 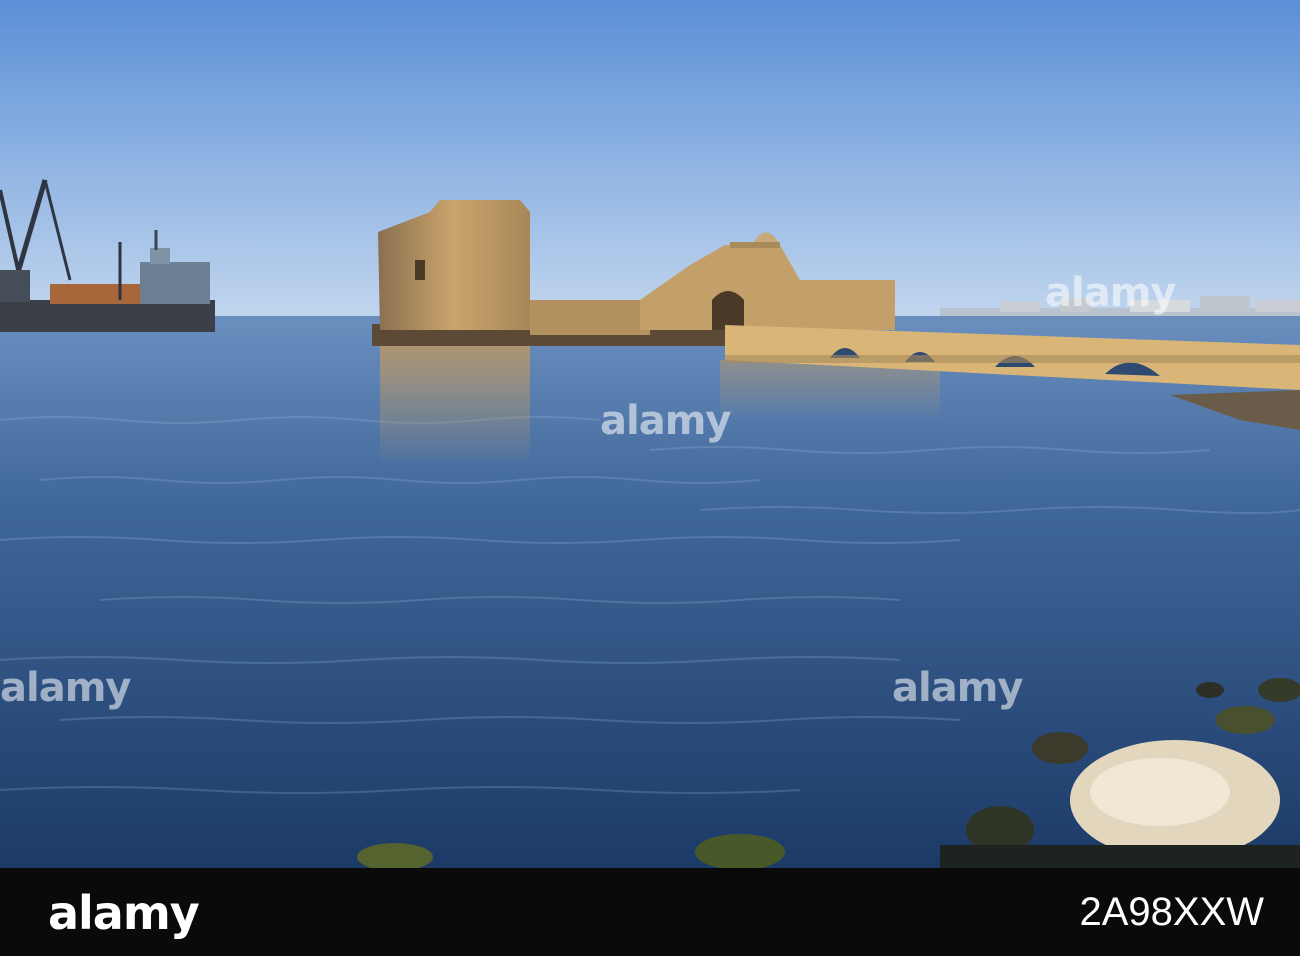 What do you see at coordinates (124, 913) in the screenshot?
I see `alamy-logo: alamy` at bounding box center [124, 913].